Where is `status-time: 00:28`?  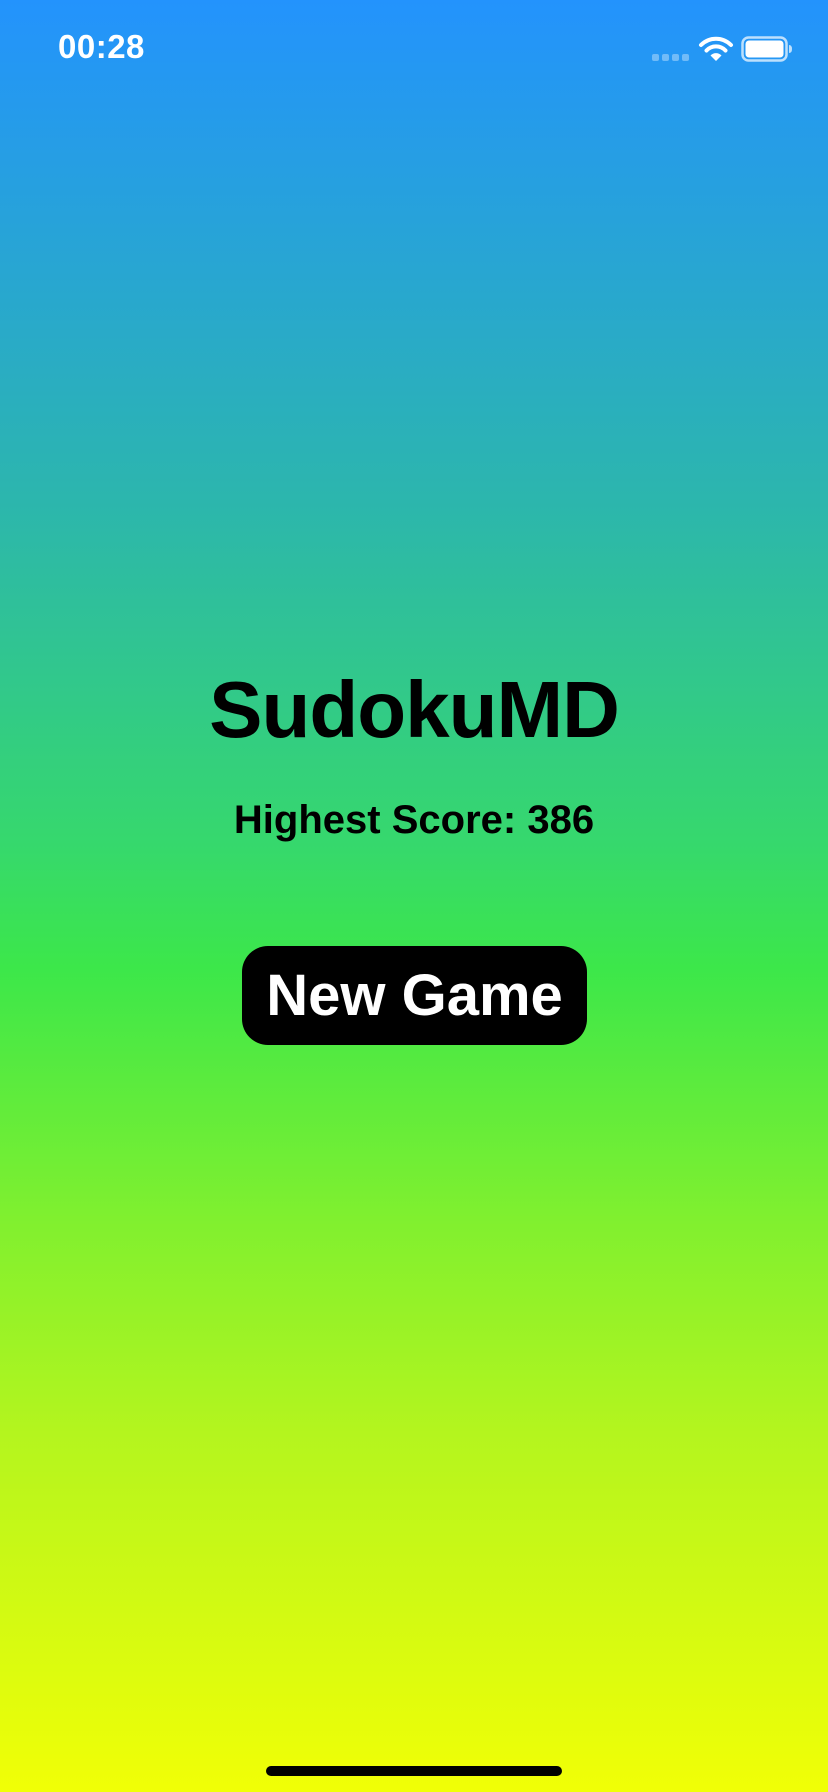 status-time: 00:28 is located at coordinates (101, 46).